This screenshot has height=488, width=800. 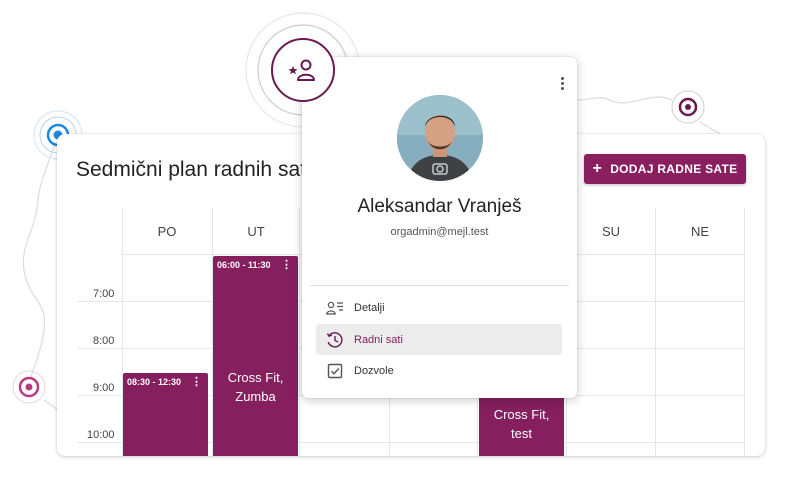 I want to click on divider, so click(x=439, y=285).